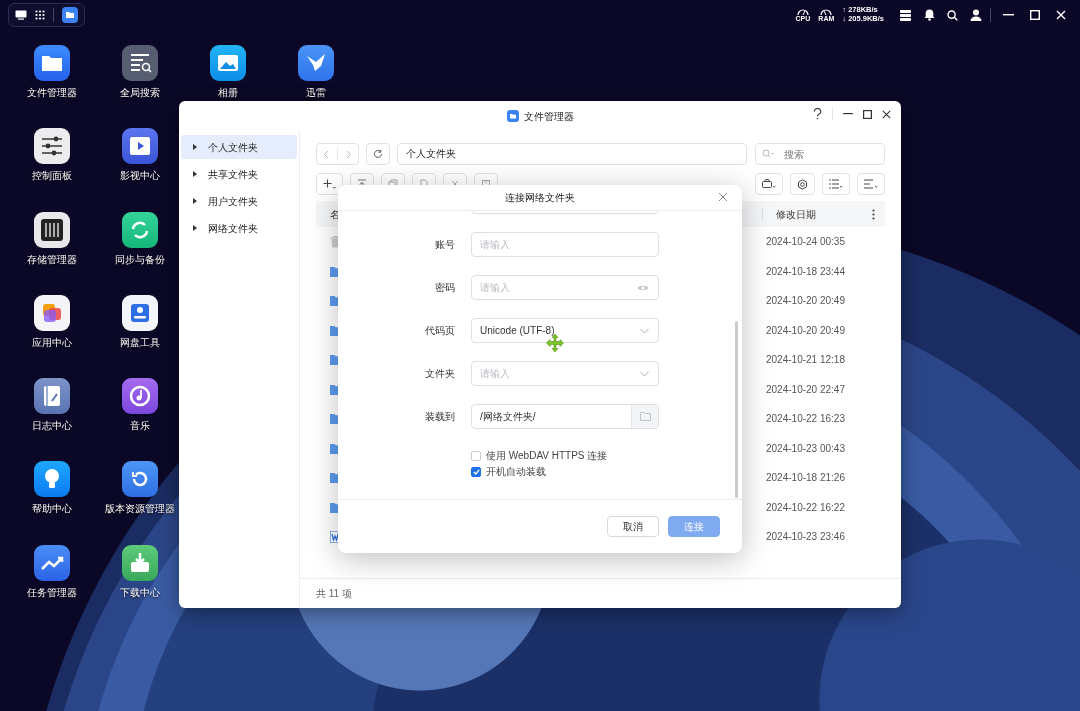 Image resolution: width=1080 pixels, height=711 pixels. What do you see at coordinates (40, 15) in the screenshot?
I see `apps-grid-icon` at bounding box center [40, 15].